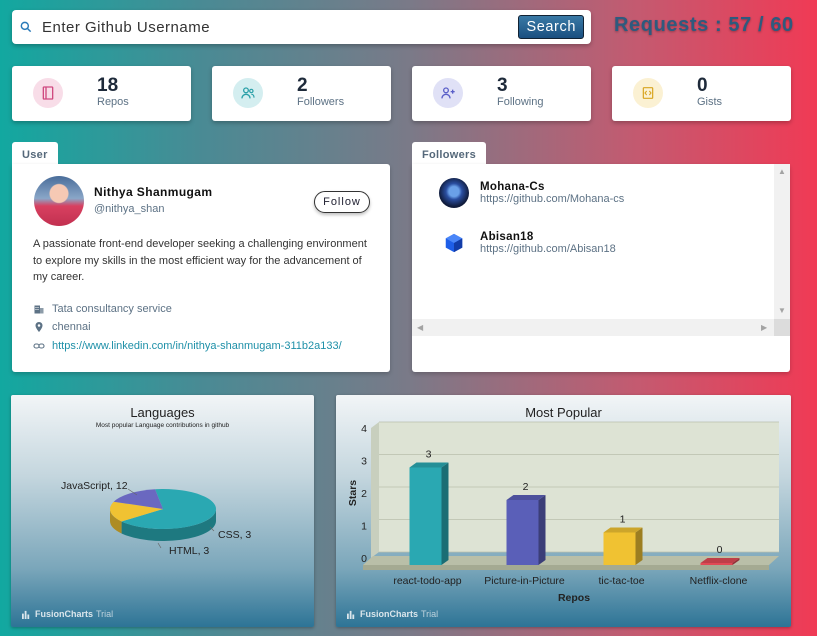 Image resolution: width=817 pixels, height=636 pixels. I want to click on scroll-right-icon: ▶, so click(764, 327).